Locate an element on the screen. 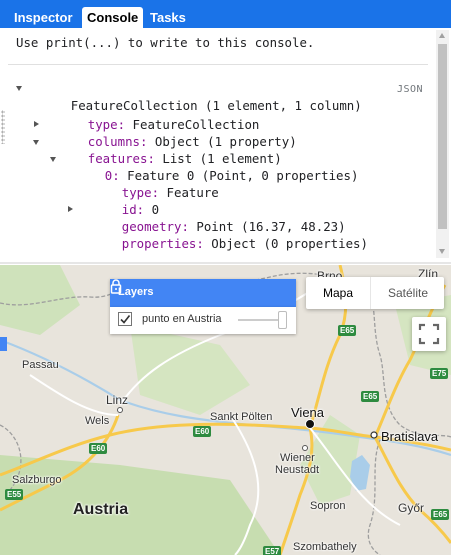 Image resolution: width=451 pixels, height=555 pixels. highway-m1 is located at coordinates (412, 490).